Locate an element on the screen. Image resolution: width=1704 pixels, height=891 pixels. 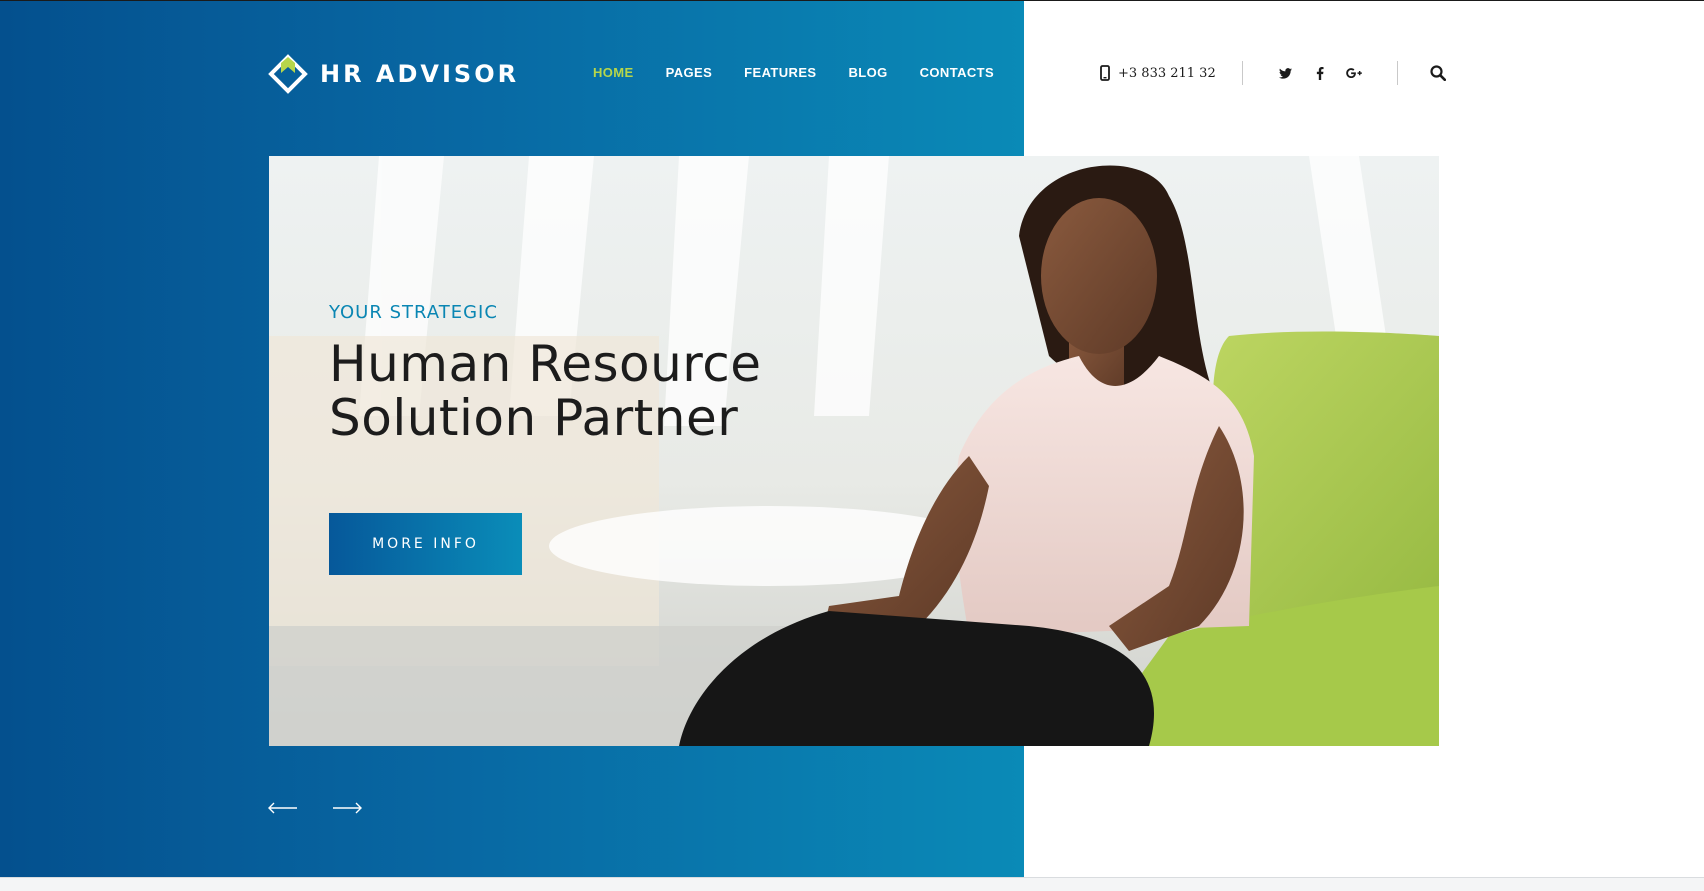
arrow-right-icon is located at coordinates (347, 808).